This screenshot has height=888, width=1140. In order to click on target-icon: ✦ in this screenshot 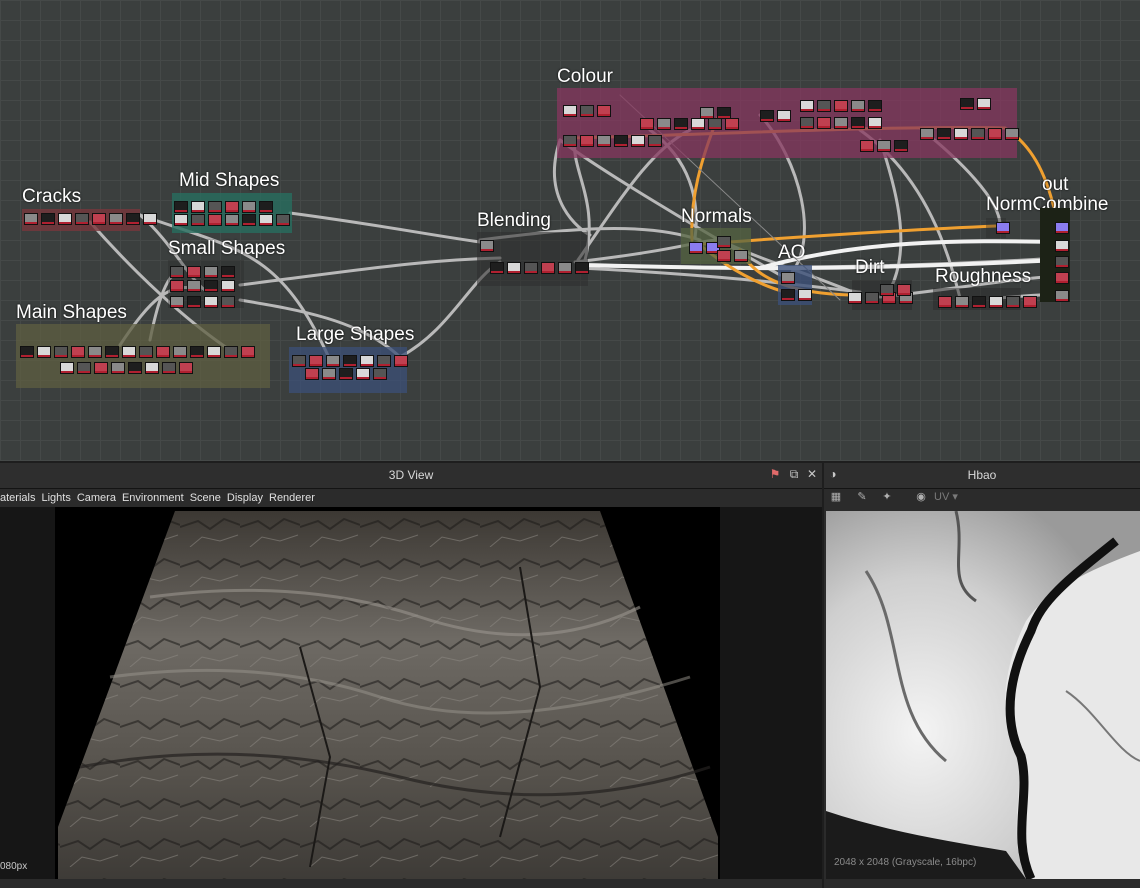, I will do `click(887, 497)`.